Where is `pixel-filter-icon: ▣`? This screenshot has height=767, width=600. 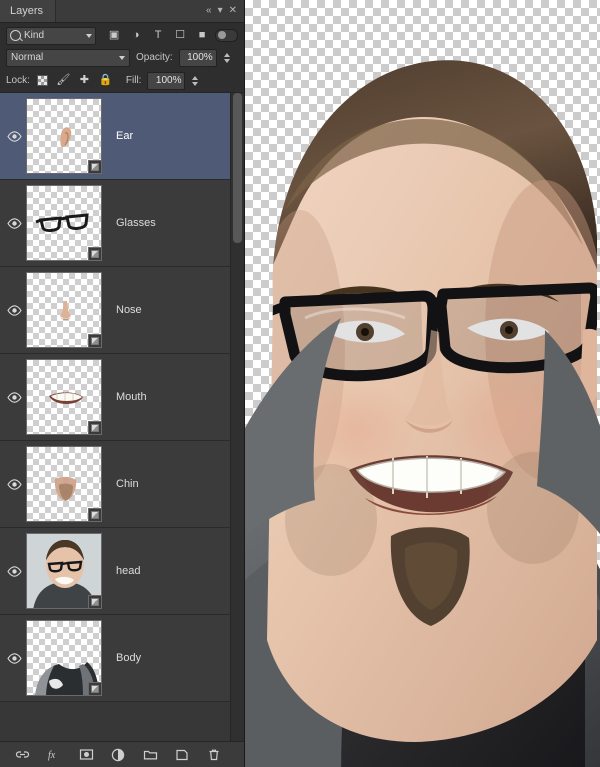 pixel-filter-icon: ▣ is located at coordinates (114, 35).